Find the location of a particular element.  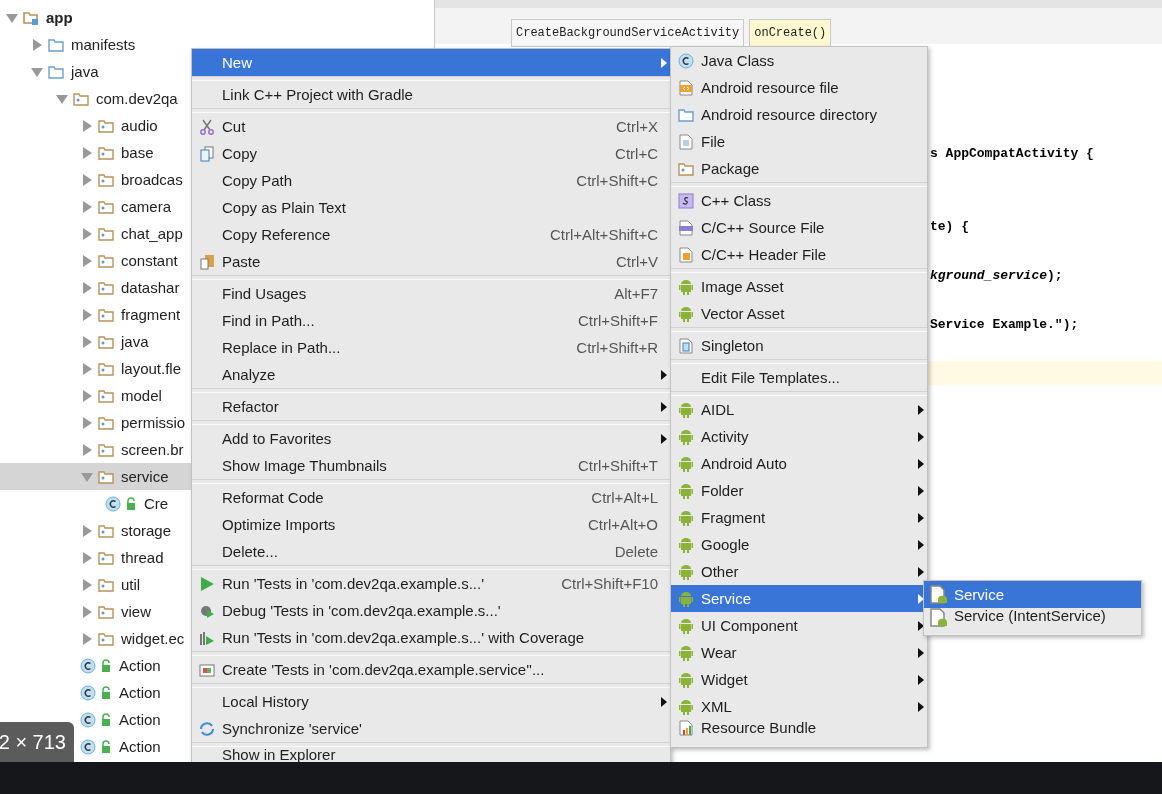

code-line: te) { is located at coordinates (949, 227).